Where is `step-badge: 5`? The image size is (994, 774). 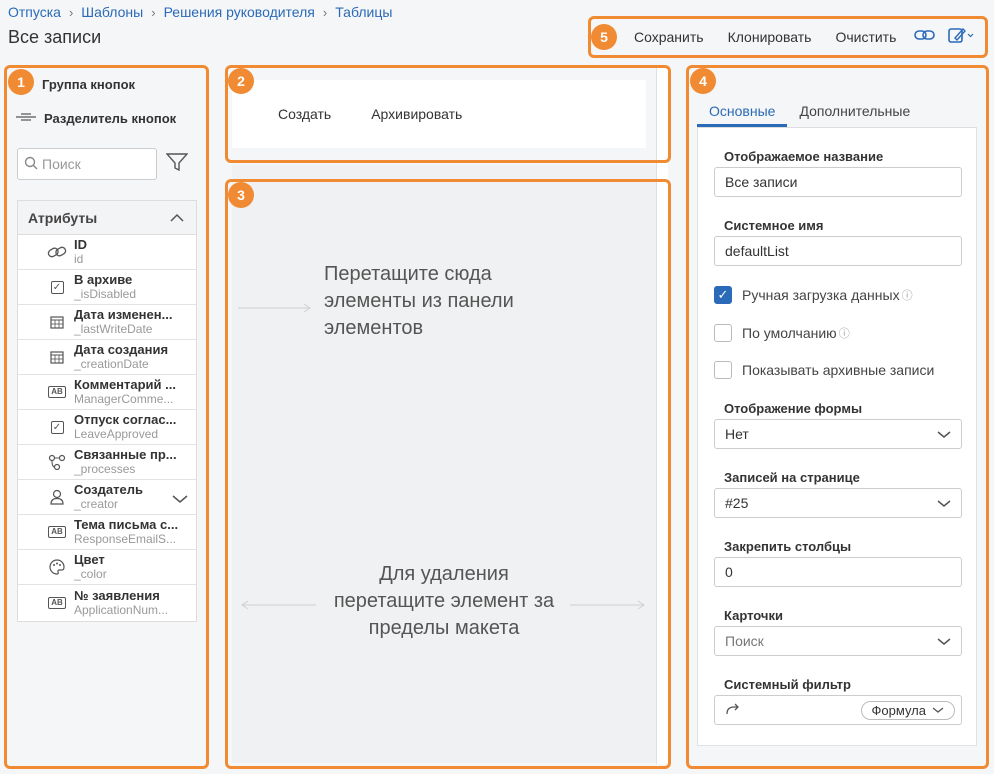 step-badge: 5 is located at coordinates (604, 37).